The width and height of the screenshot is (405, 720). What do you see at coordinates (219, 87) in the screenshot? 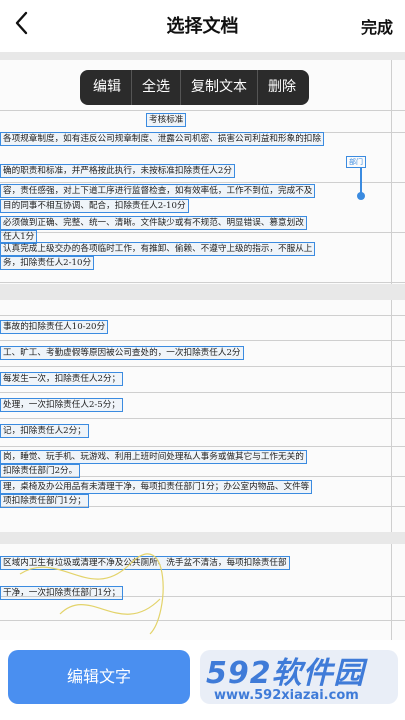
I see `menu-copy-text: 复制文本` at bounding box center [219, 87].